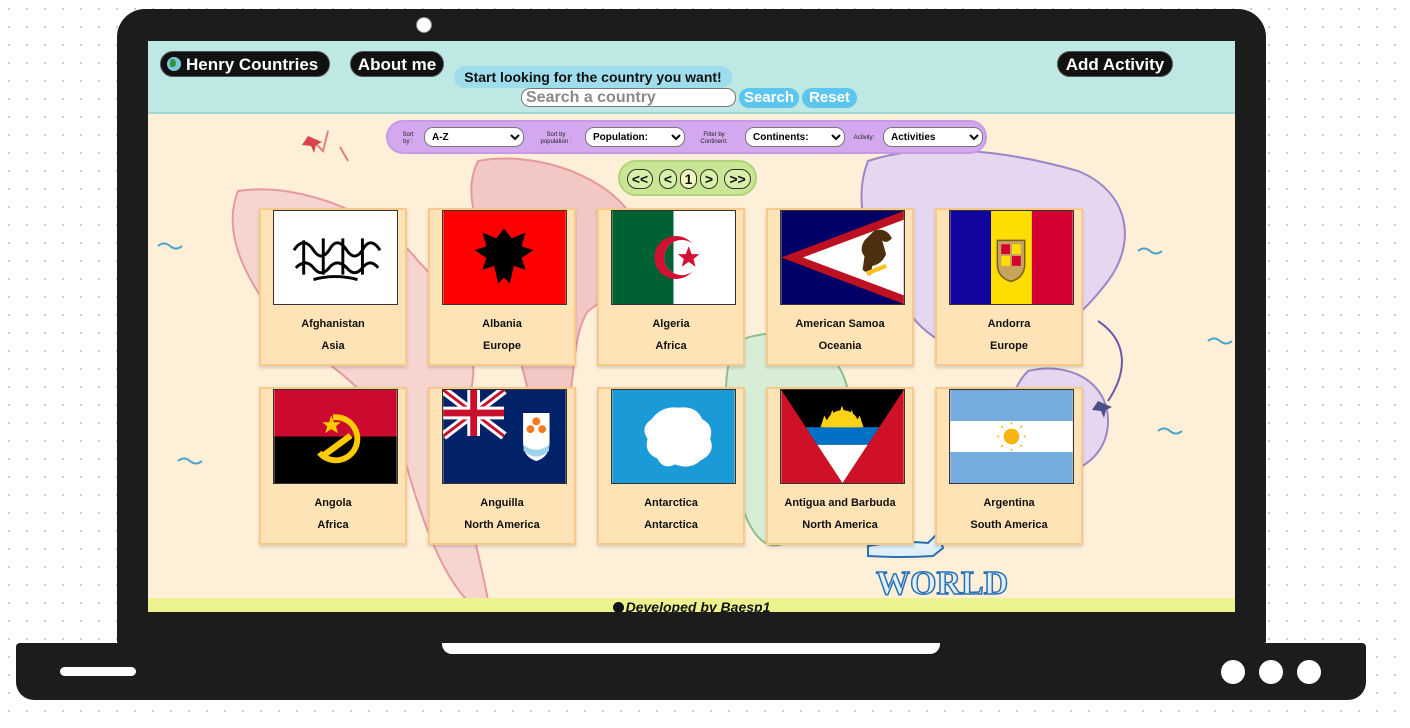 The height and width of the screenshot is (728, 1410). Describe the element at coordinates (333, 346) in the screenshot. I see `country-continent: Asia` at that location.